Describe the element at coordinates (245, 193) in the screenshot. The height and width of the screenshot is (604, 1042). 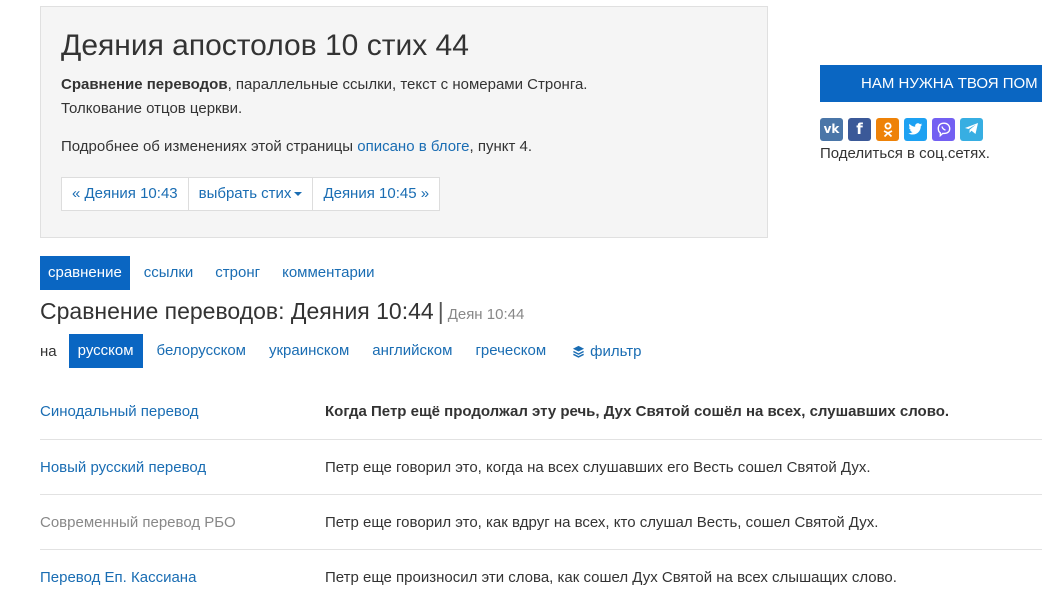
I see `select-verse-label: выбрать стих` at that location.